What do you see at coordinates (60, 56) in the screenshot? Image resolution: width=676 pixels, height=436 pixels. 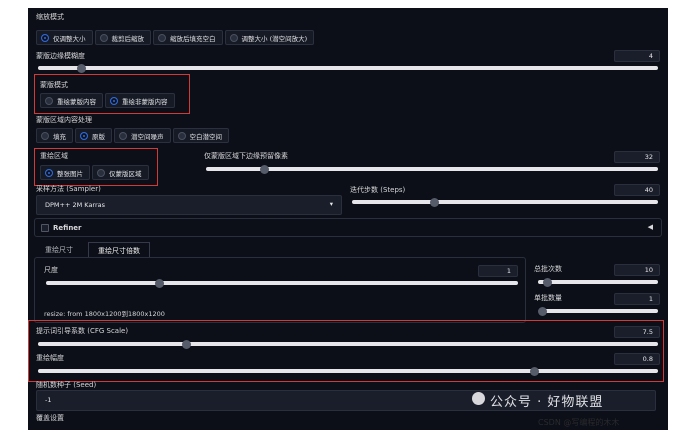 I see `mask-blur-label: 蒙版边缘模糊度` at bounding box center [60, 56].